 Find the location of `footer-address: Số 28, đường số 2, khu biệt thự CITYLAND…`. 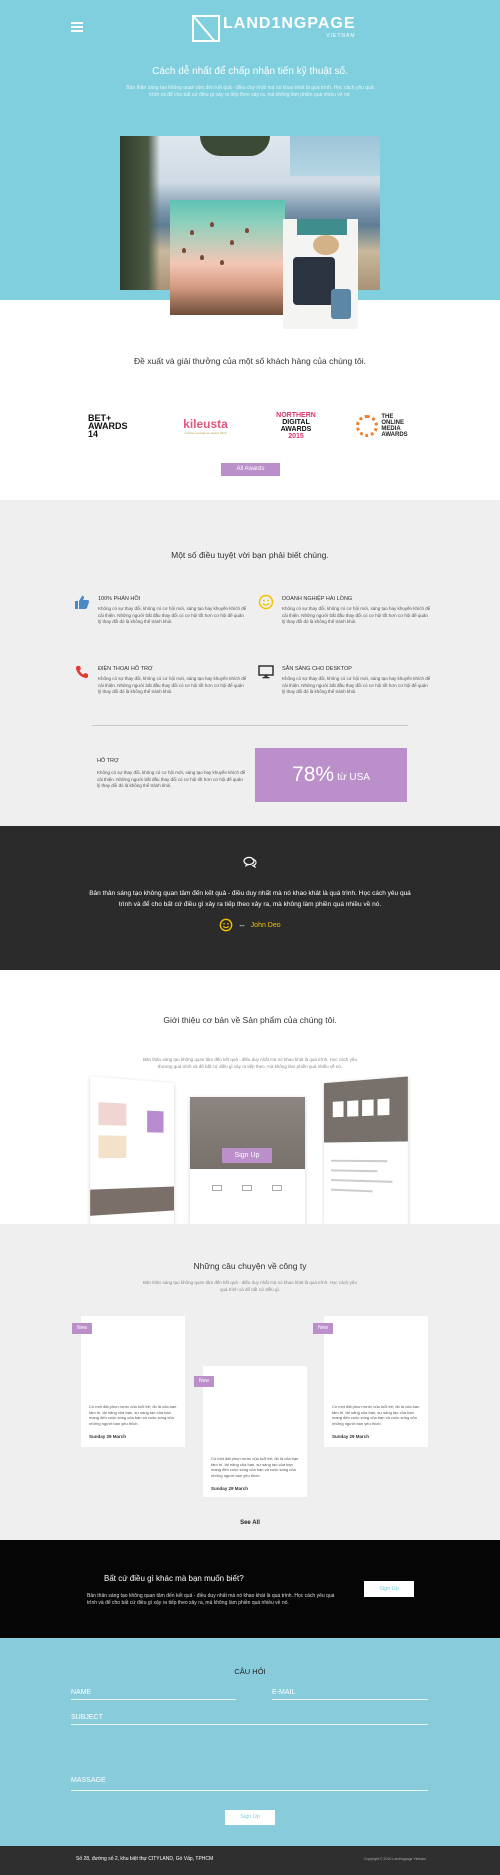

footer-address: Số 28, đường số 2, khu biệt thự CITYLAND… is located at coordinates (145, 1859).